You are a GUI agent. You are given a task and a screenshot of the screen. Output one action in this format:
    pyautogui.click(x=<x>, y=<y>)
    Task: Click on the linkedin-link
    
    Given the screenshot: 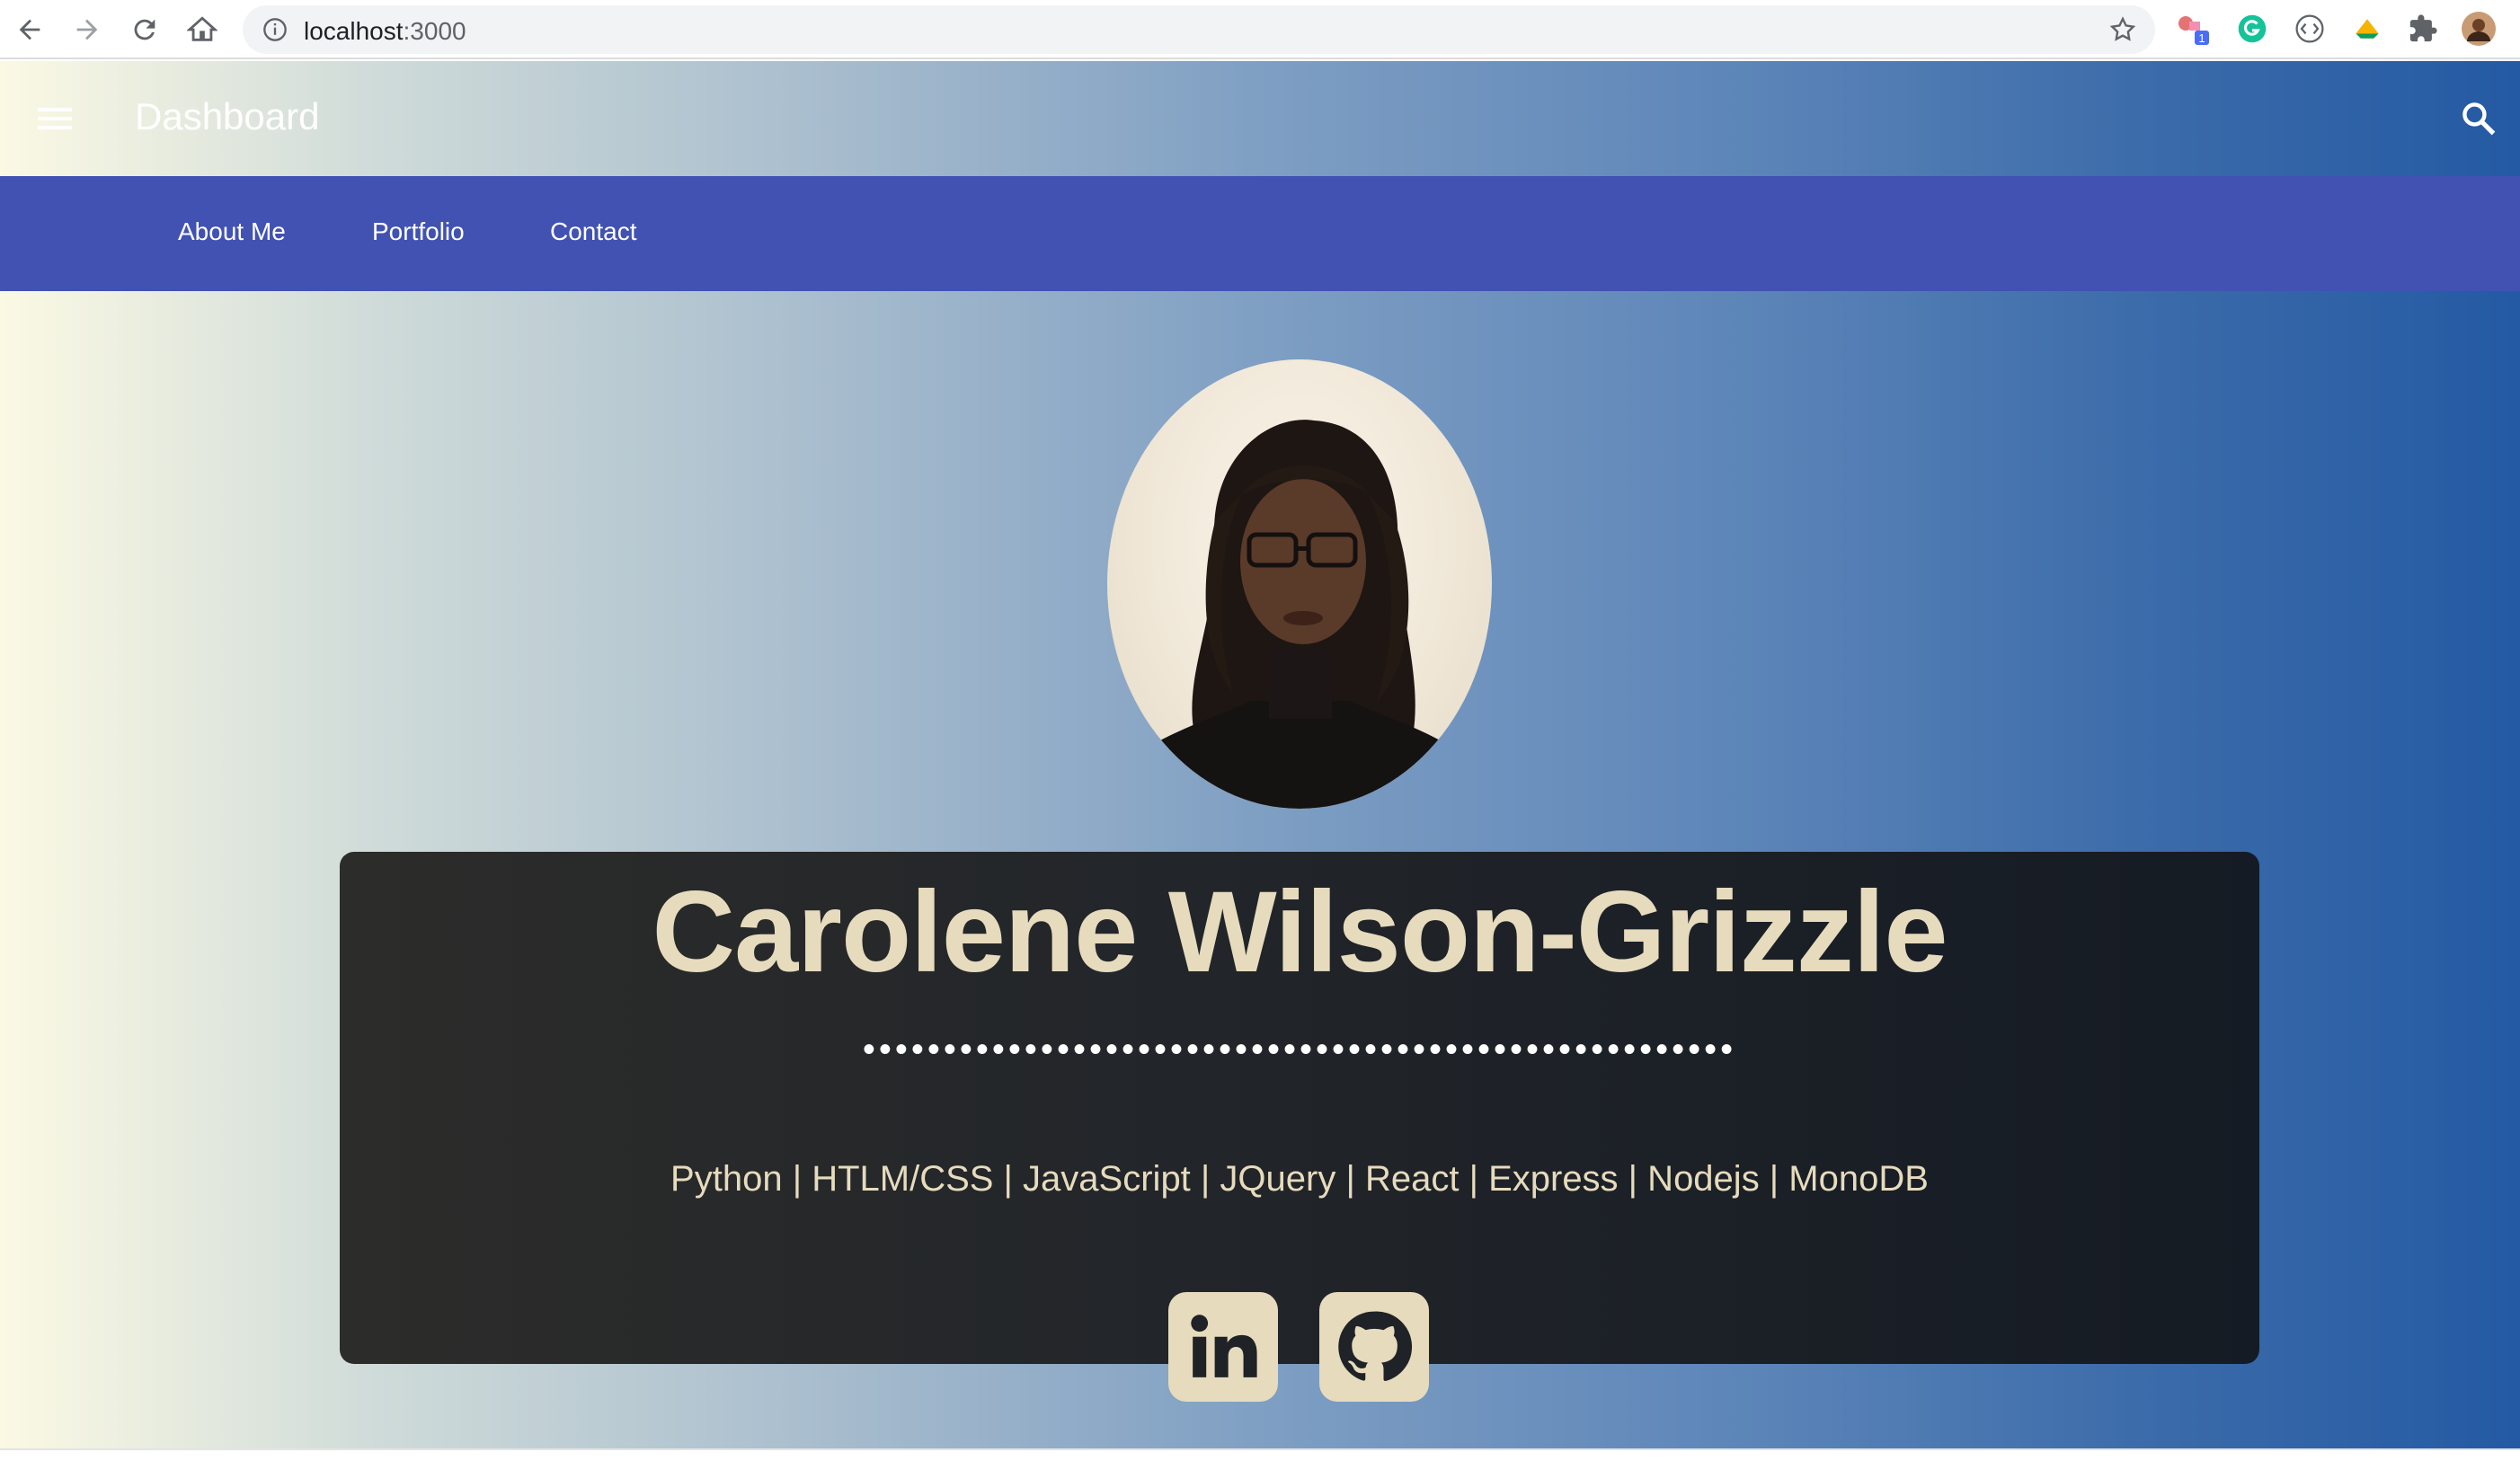 What is the action you would take?
    pyautogui.click(x=1223, y=1347)
    